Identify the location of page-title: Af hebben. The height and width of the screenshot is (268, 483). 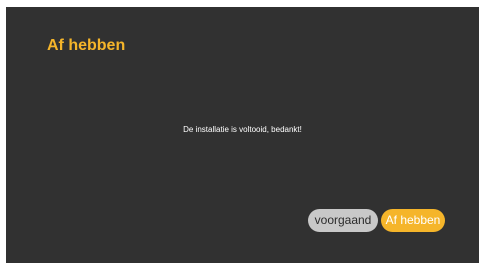
(86, 45).